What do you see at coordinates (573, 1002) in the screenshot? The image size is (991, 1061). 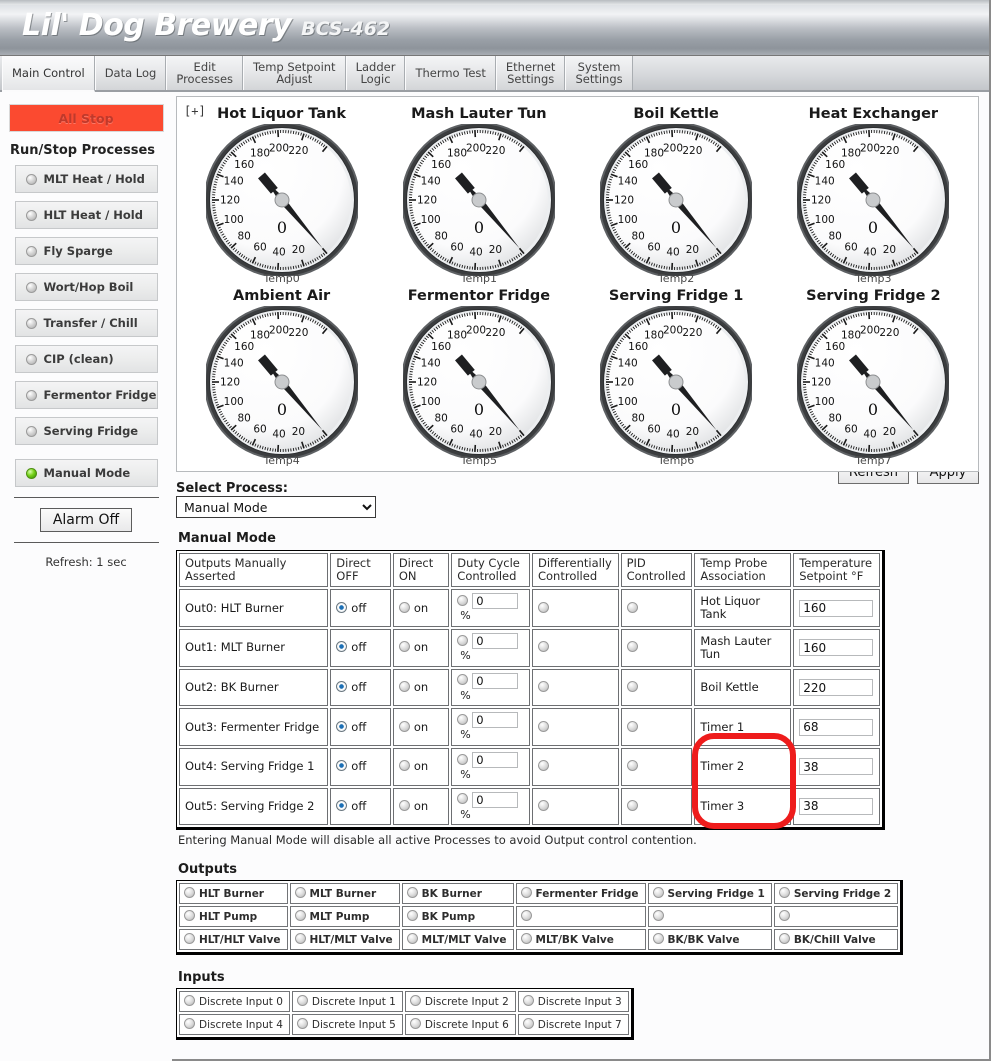 I see `input-cell: Discrete Input 3` at bounding box center [573, 1002].